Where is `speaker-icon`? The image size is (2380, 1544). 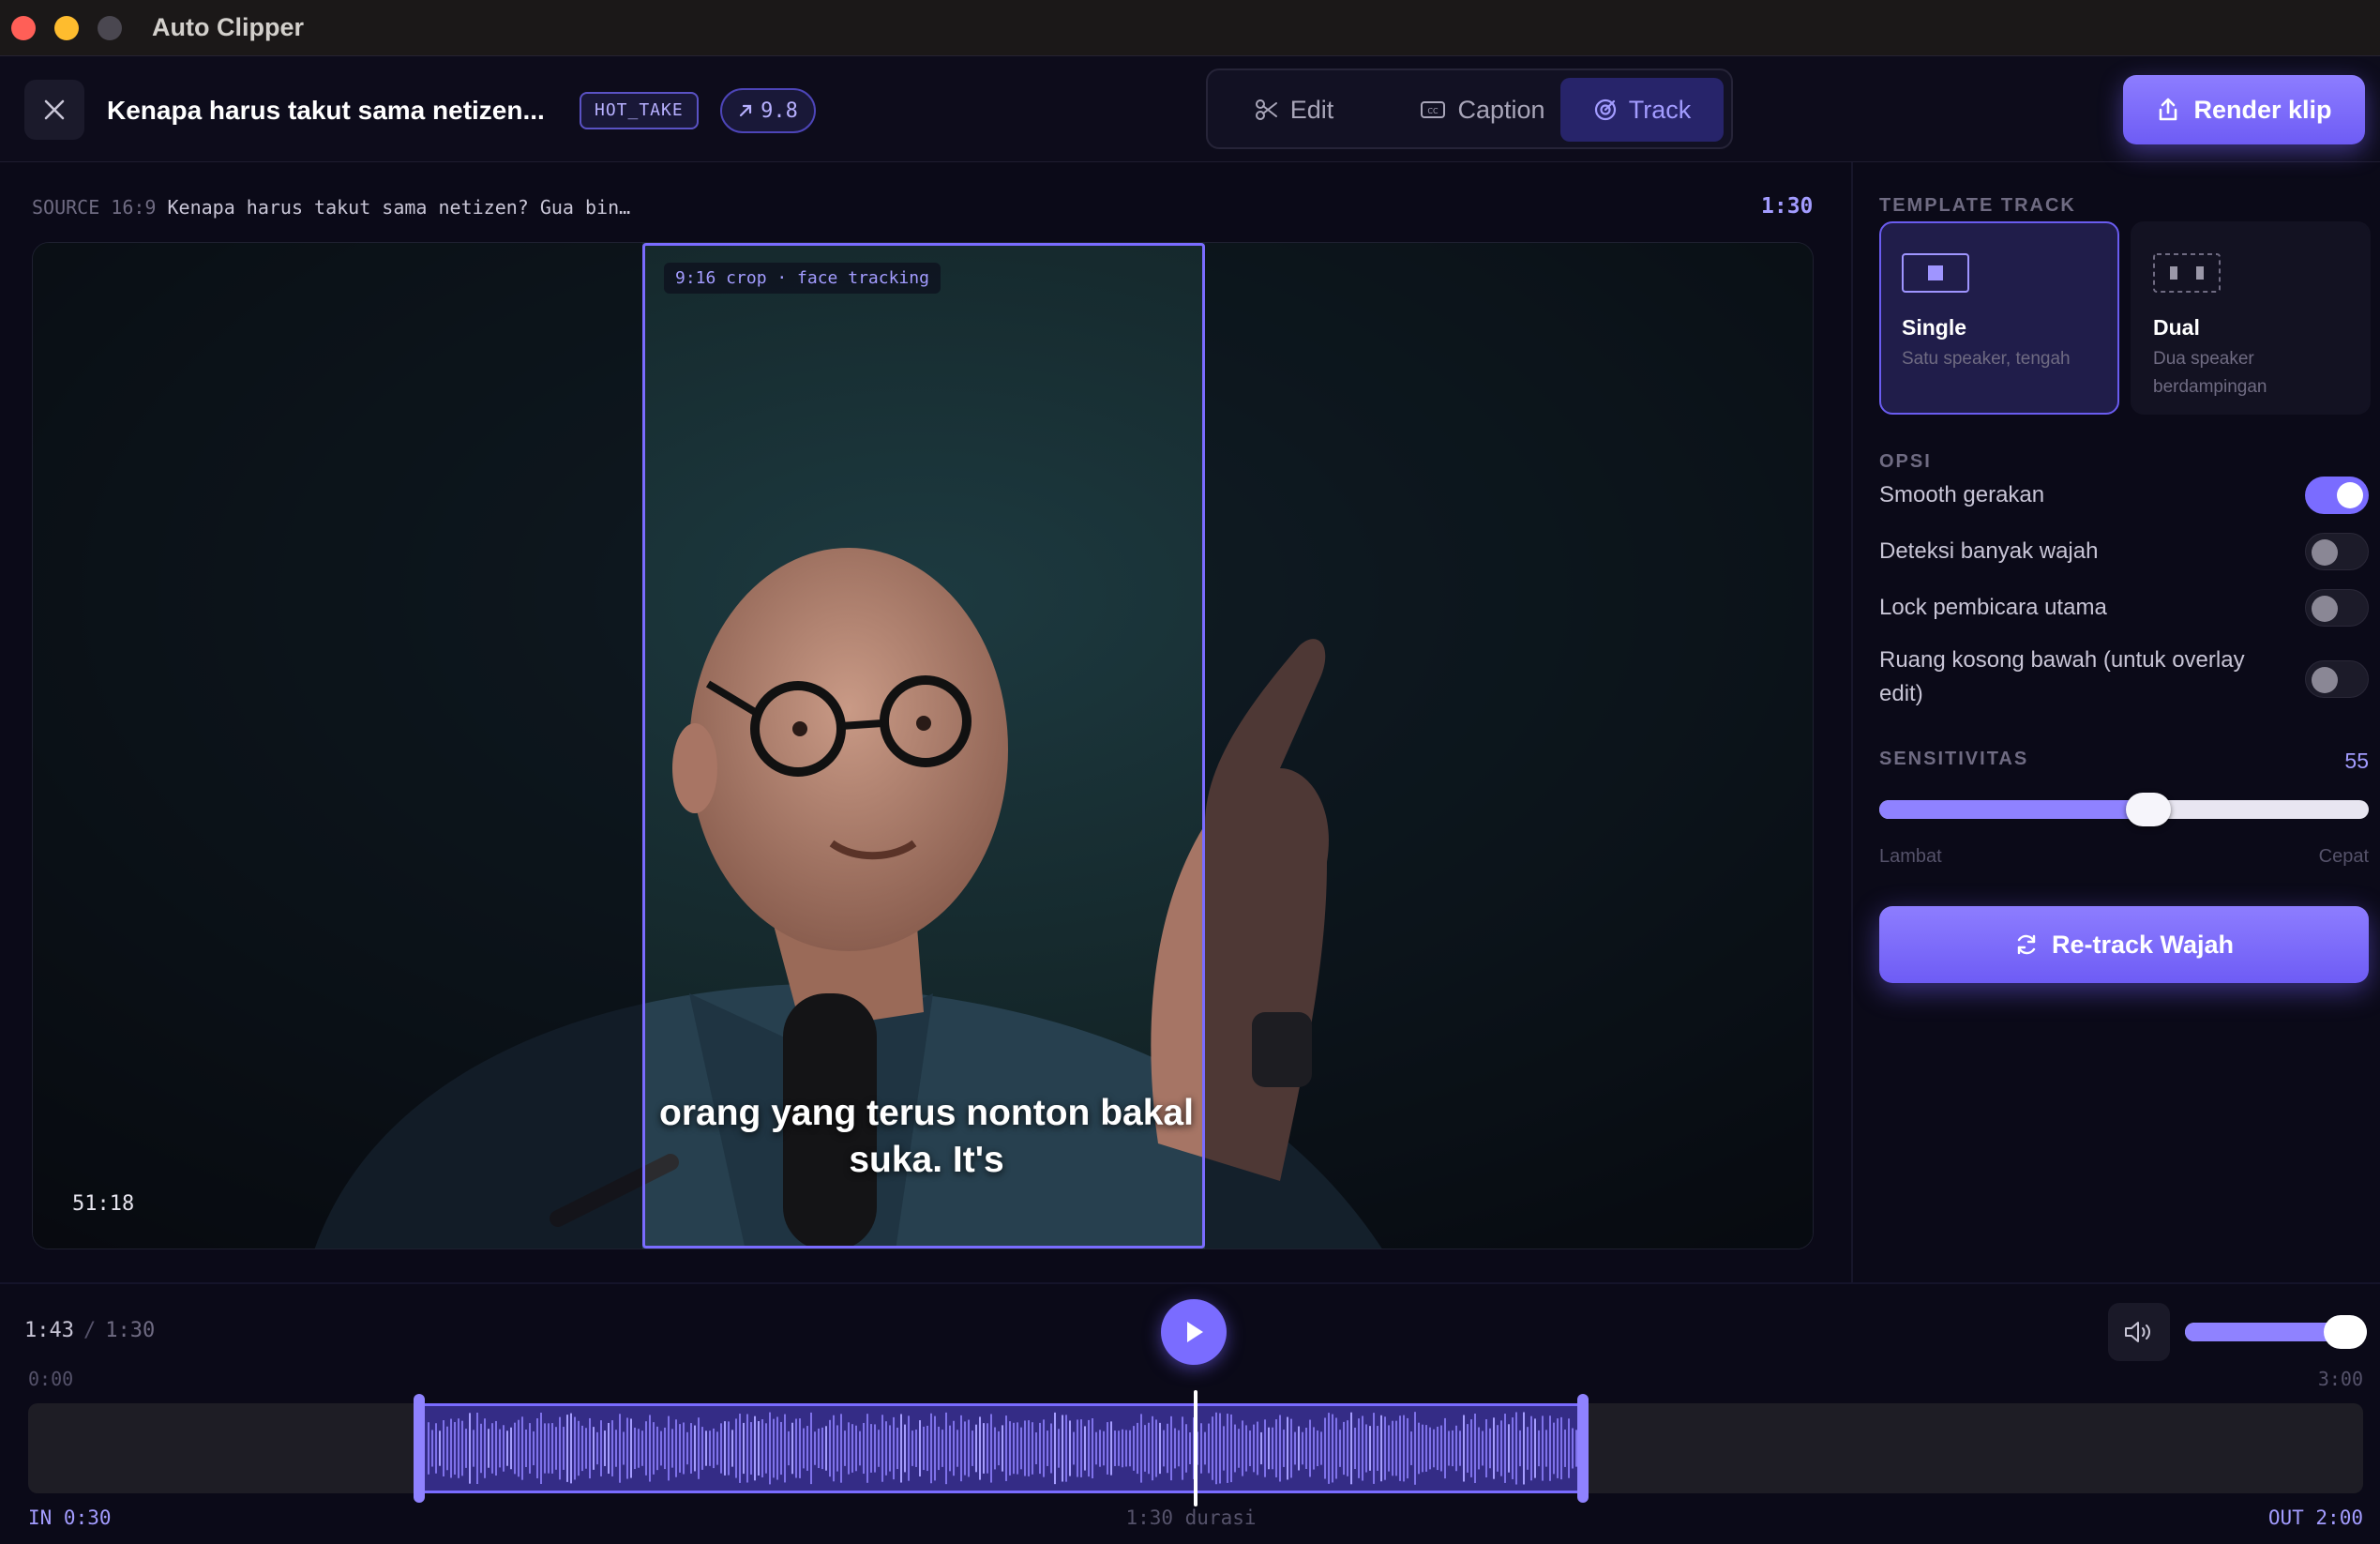
speaker-icon is located at coordinates (2137, 1332).